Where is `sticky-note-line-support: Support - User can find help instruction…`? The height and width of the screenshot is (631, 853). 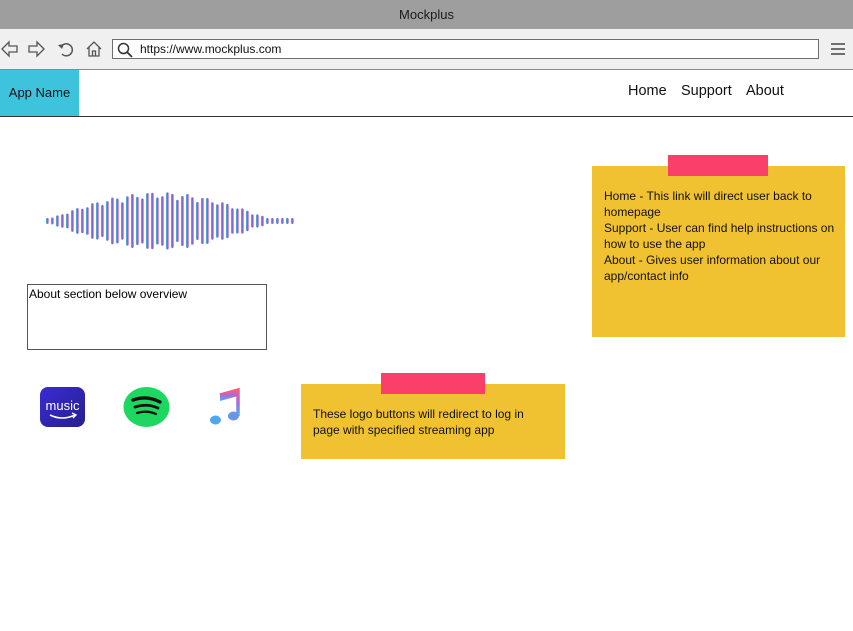
sticky-note-line-support: Support - User can find help instruction… is located at coordinates (719, 236).